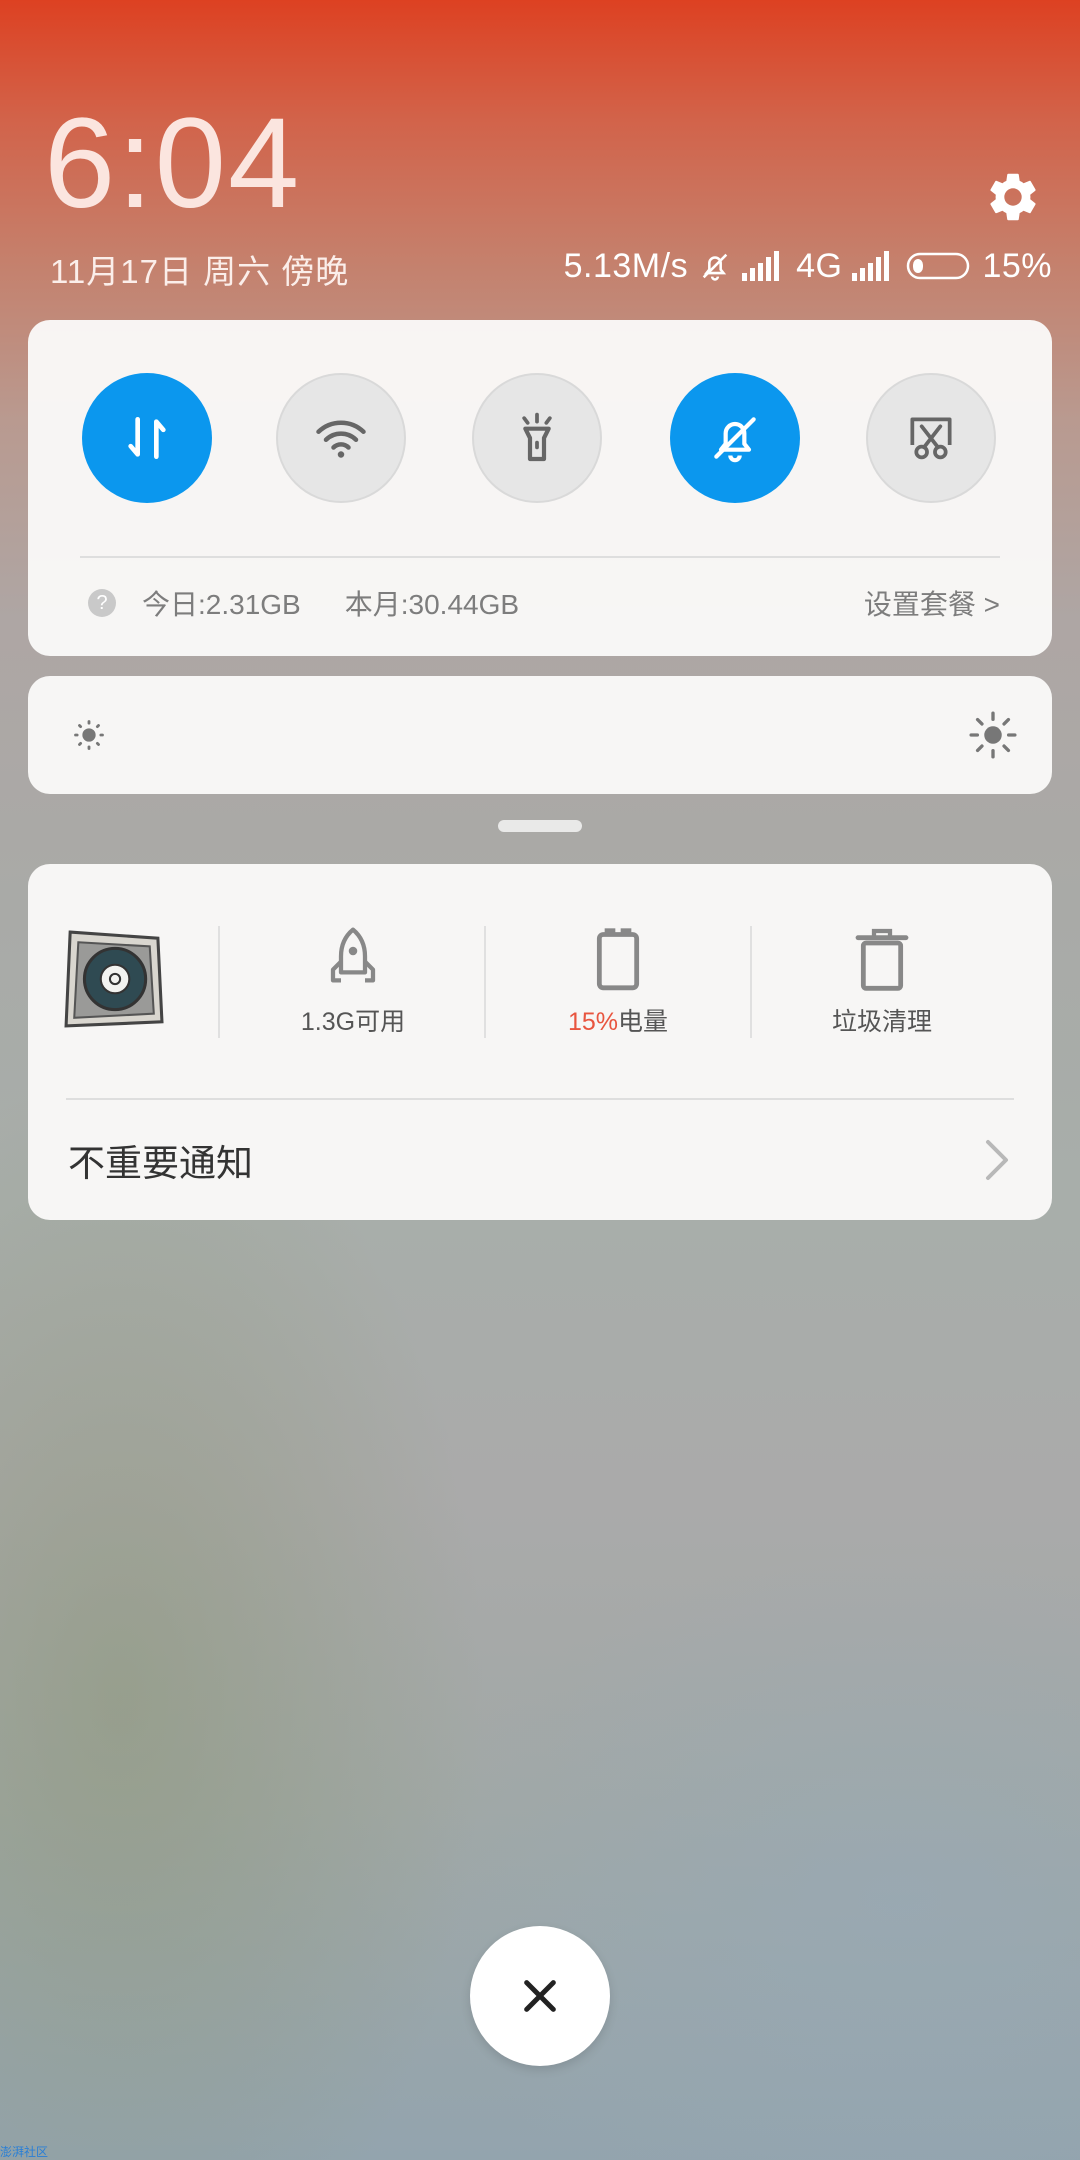  Describe the element at coordinates (540, 557) in the screenshot. I see `qs-divider` at that location.